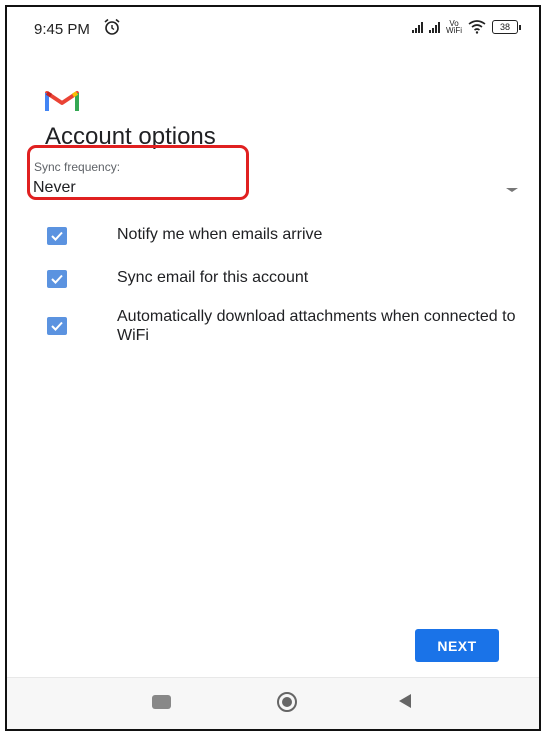 The image size is (548, 736). What do you see at coordinates (220, 234) in the screenshot?
I see `option-label: Notify me when emails arrive` at bounding box center [220, 234].